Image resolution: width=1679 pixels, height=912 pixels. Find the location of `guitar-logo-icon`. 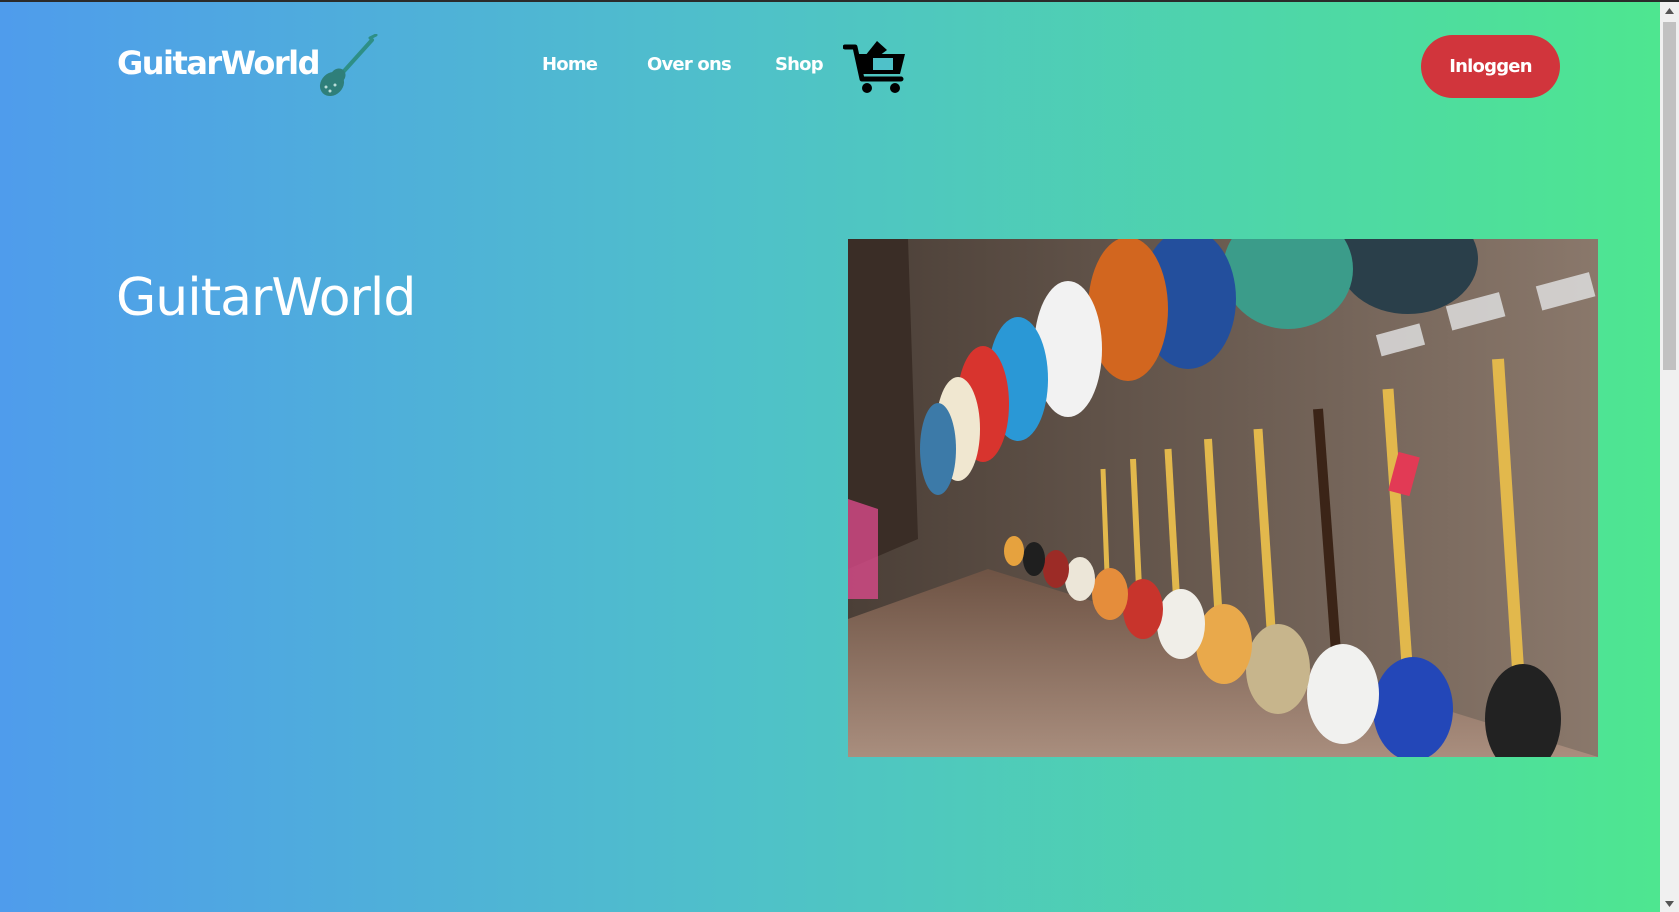

guitar-logo-icon is located at coordinates (348, 65).